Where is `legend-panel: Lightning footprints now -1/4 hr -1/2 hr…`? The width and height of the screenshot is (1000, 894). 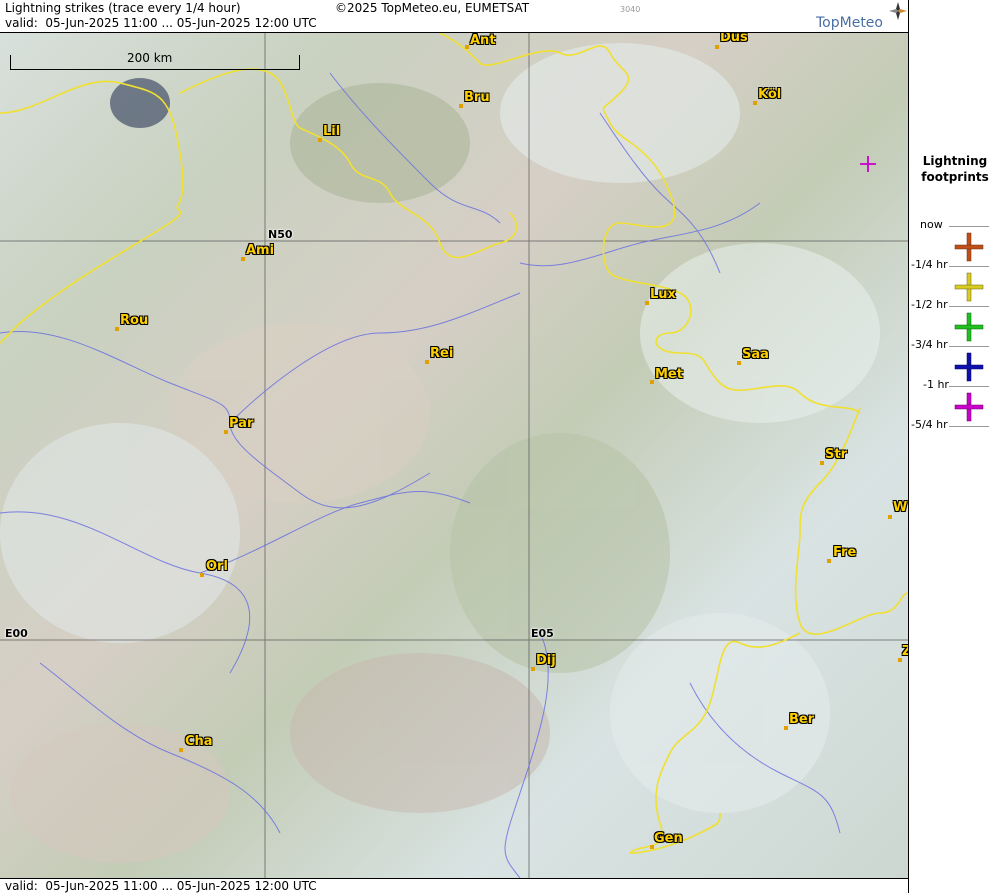
legend-panel: Lightning footprints now -1/4 hr -1/2 hr… is located at coordinates (954, 446).